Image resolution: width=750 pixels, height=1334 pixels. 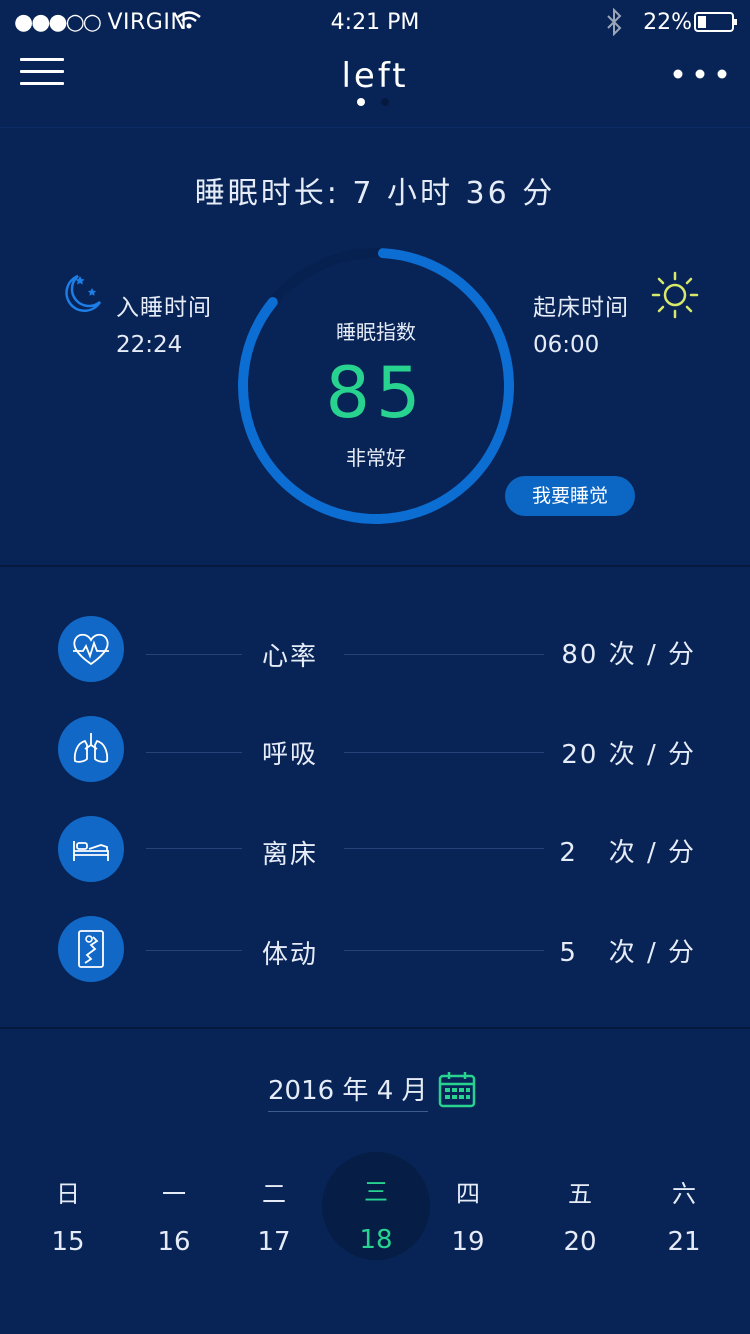 What do you see at coordinates (290, 657) in the screenshot?
I see `metric-label: 心率` at bounding box center [290, 657].